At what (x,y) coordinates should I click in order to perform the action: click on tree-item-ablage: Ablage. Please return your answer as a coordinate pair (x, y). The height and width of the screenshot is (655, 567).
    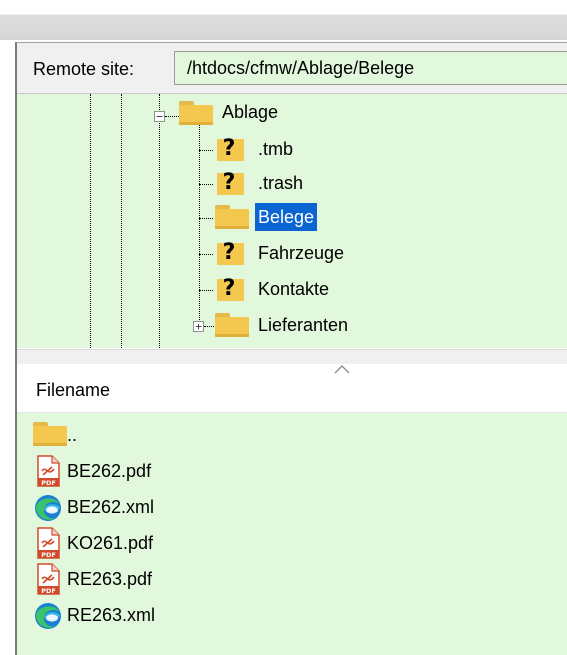
    Looking at the image, I should click on (250, 112).